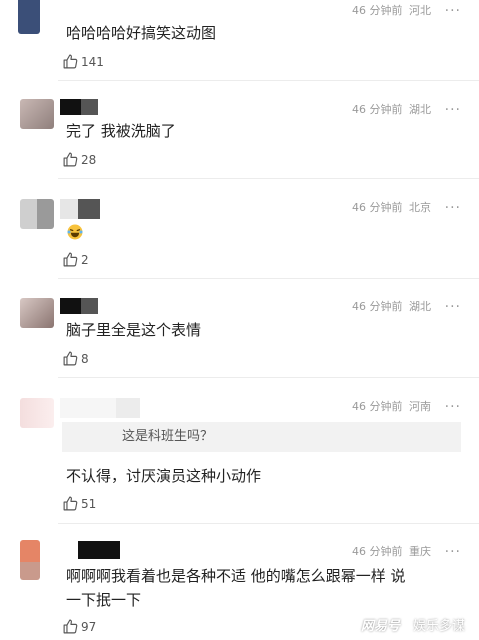  Describe the element at coordinates (420, 207) in the screenshot. I see `comment-location: 北京` at that location.